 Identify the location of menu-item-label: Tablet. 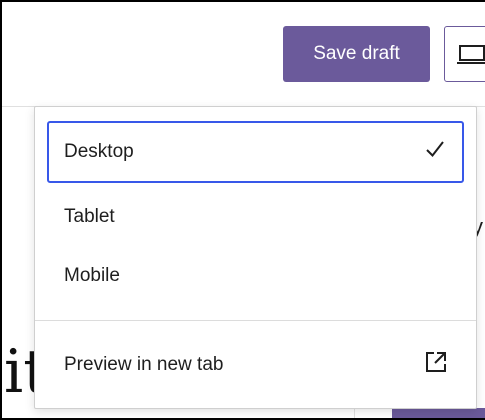
(89, 216).